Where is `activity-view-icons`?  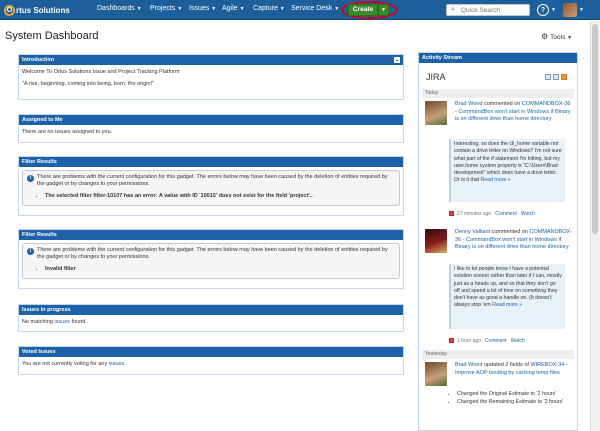
activity-view-icons is located at coordinates (556, 77).